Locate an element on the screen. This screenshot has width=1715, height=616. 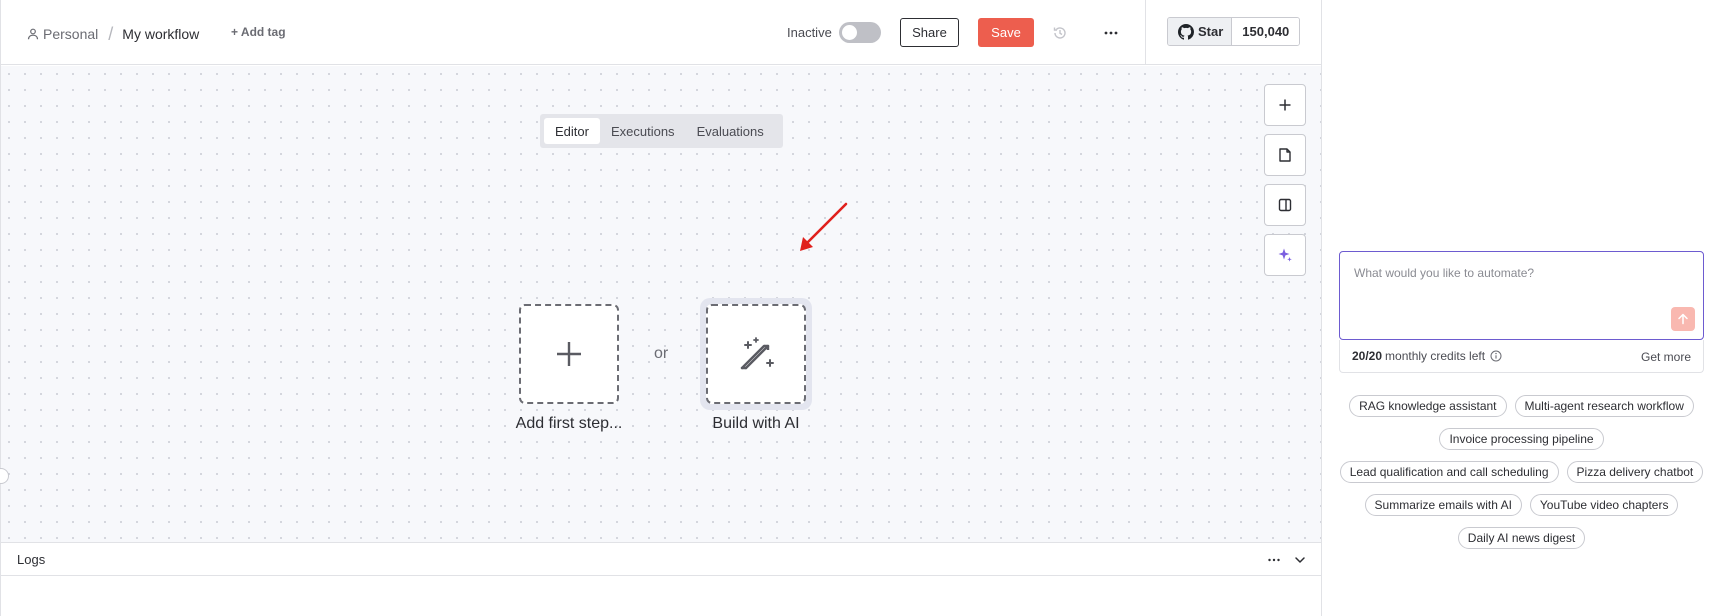
build-with-ai-node is located at coordinates (756, 354).